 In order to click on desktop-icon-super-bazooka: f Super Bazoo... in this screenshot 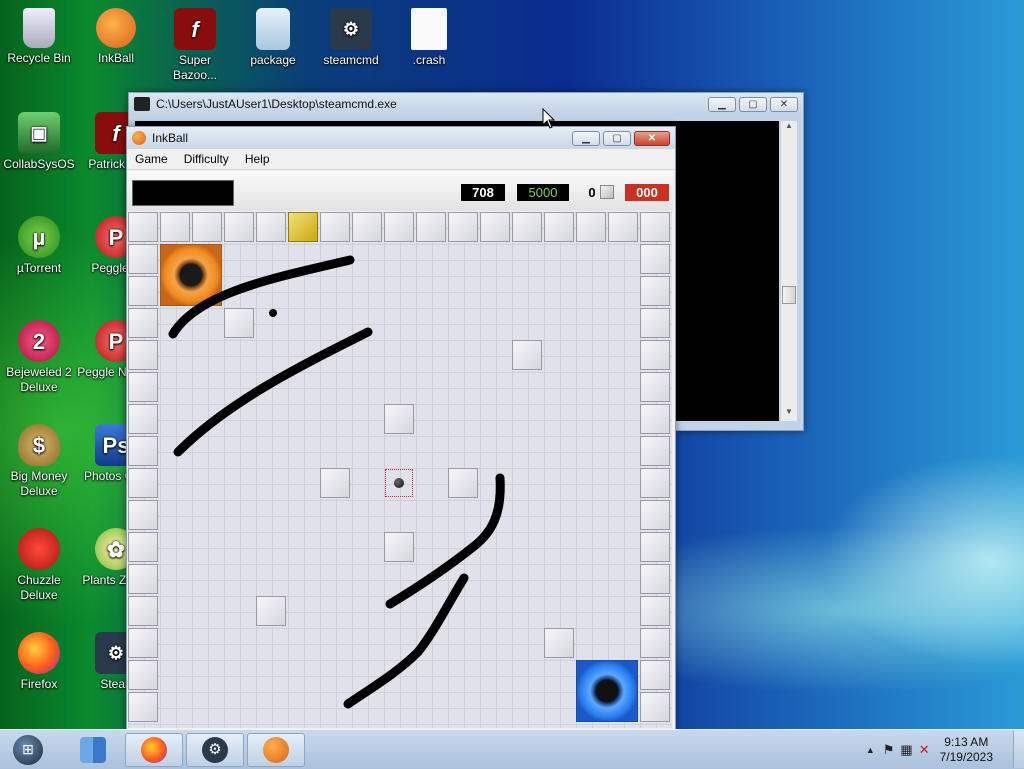, I will do `click(195, 45)`.